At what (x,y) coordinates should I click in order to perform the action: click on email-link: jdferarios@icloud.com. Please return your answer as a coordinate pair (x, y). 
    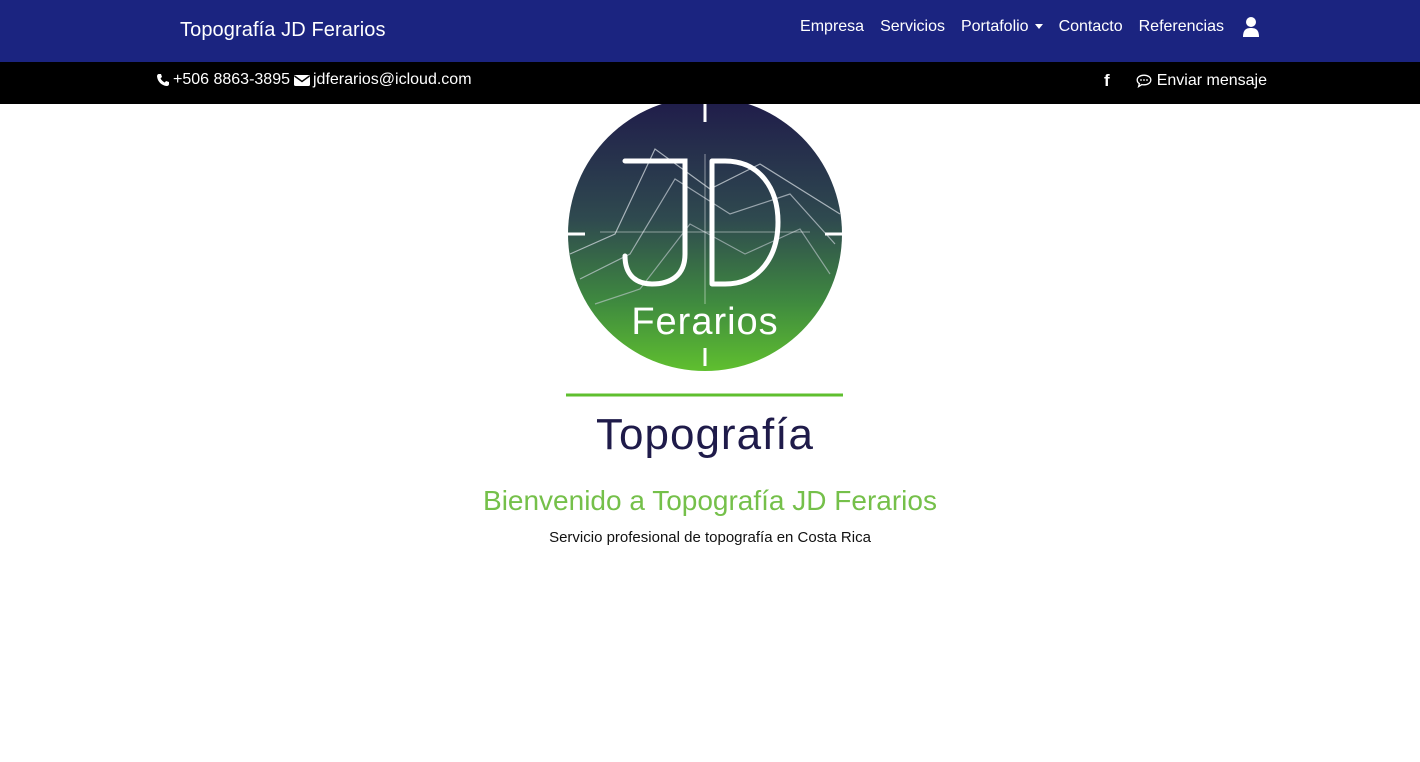
    Looking at the image, I should click on (383, 80).